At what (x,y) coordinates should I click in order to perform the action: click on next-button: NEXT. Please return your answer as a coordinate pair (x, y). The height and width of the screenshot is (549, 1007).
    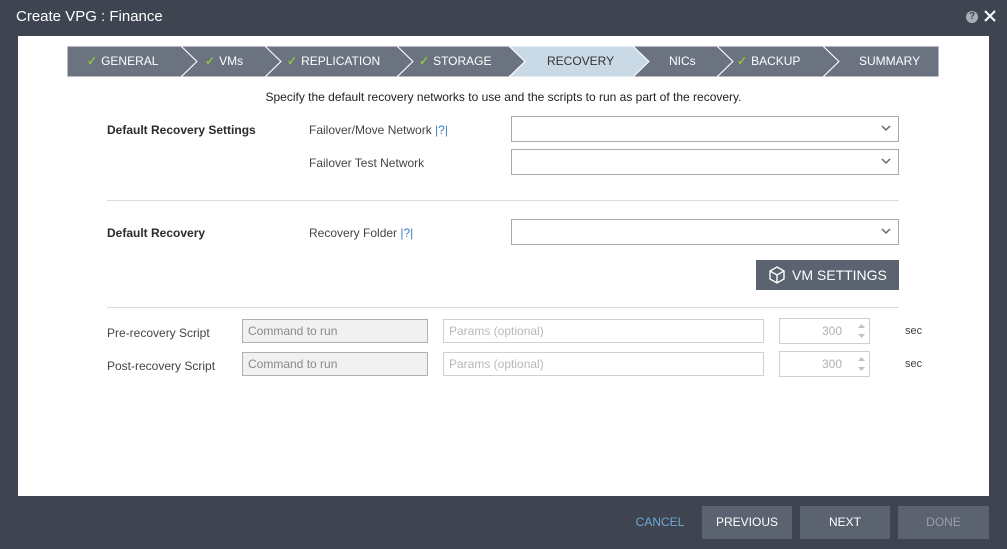
    Looking at the image, I should click on (845, 522).